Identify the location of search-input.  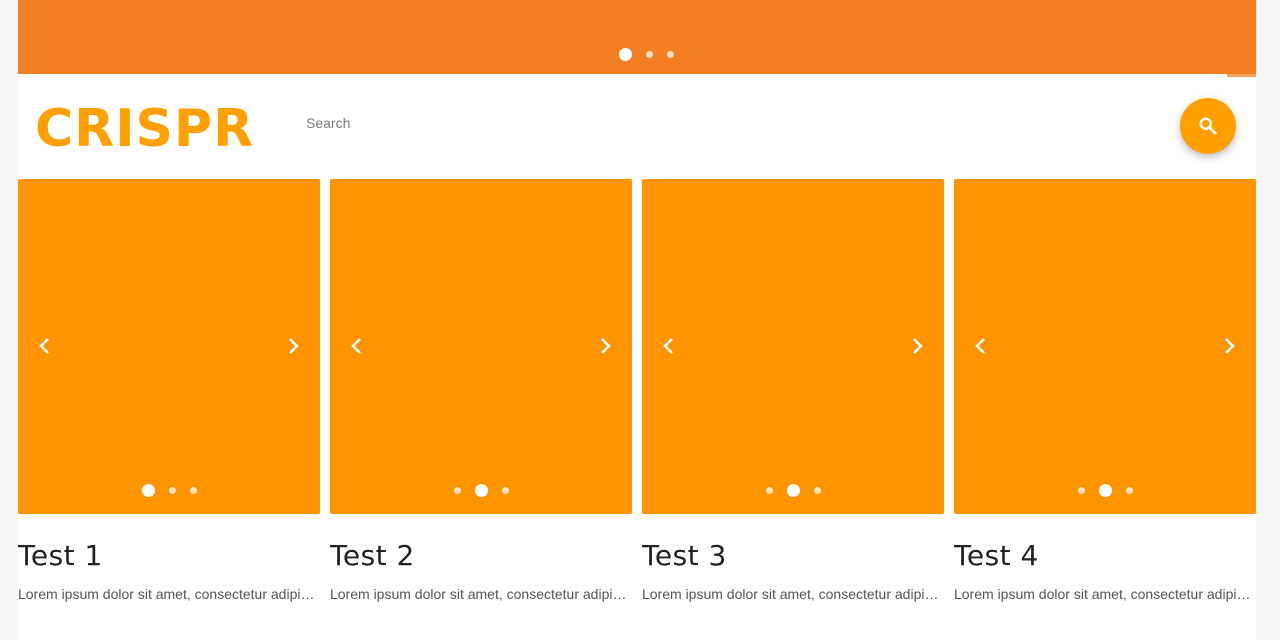
(728, 123).